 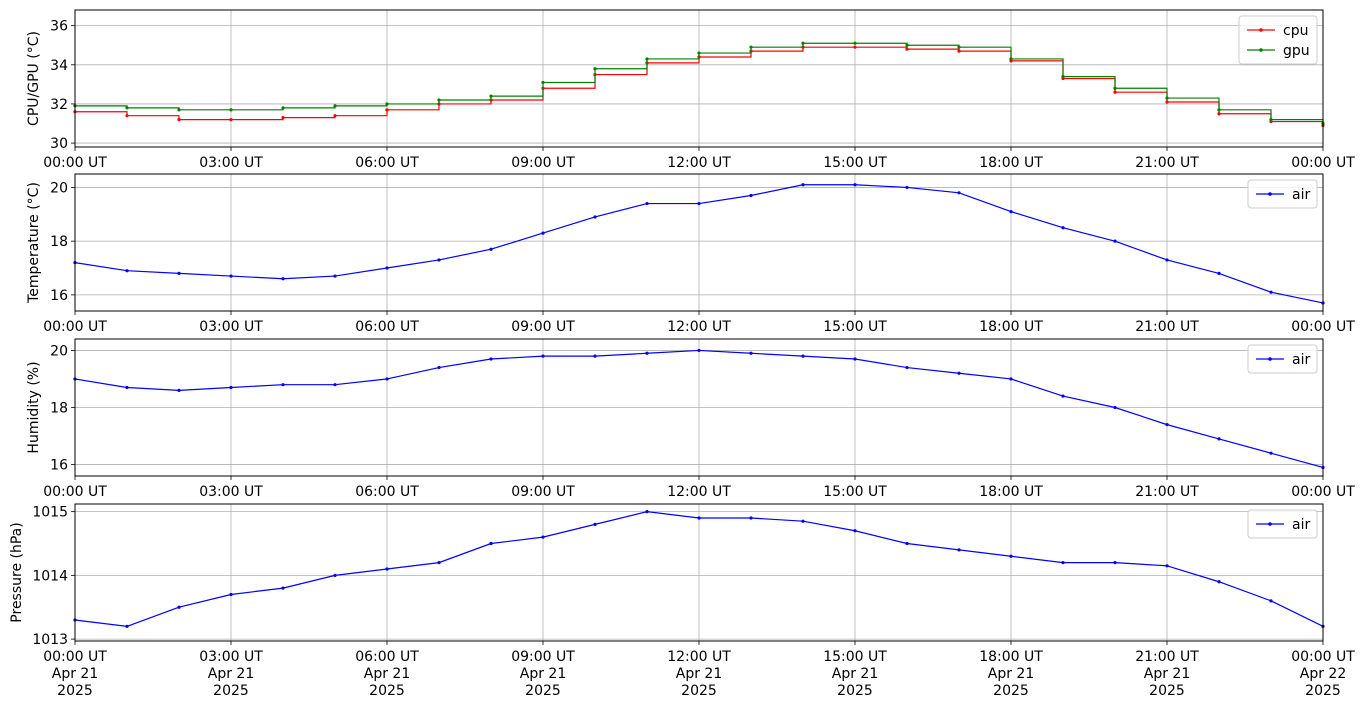 I want to click on y-axis-label: CPU/GPU (°C), so click(x=34, y=78).